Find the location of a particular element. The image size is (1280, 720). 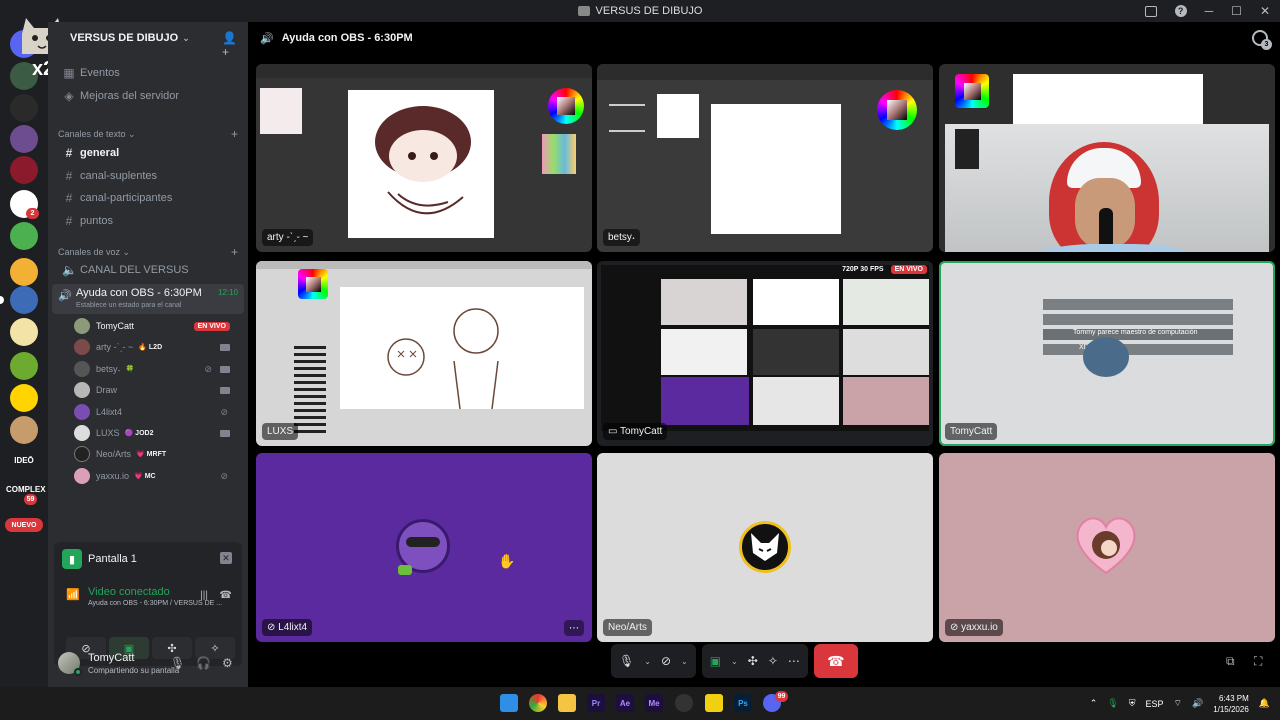

camera-icon is located at coordinates (225, 369).